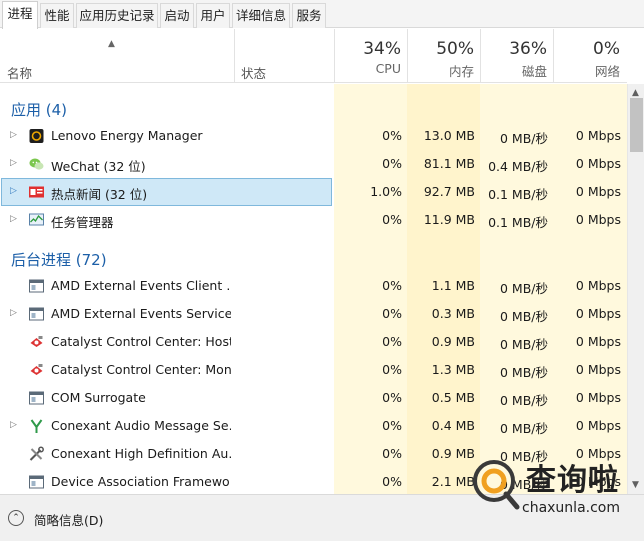 Image resolution: width=644 pixels, height=541 pixels. I want to click on chevron-up-icon: ⌃, so click(16, 518).